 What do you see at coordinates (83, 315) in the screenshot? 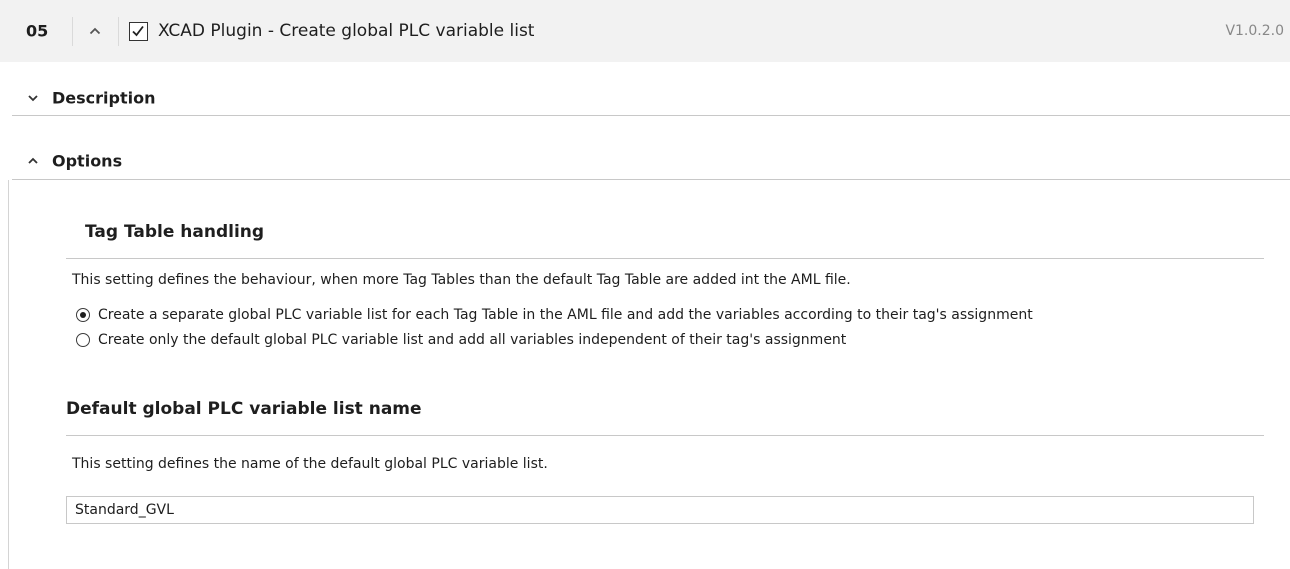
I see `radio-button-selected` at bounding box center [83, 315].